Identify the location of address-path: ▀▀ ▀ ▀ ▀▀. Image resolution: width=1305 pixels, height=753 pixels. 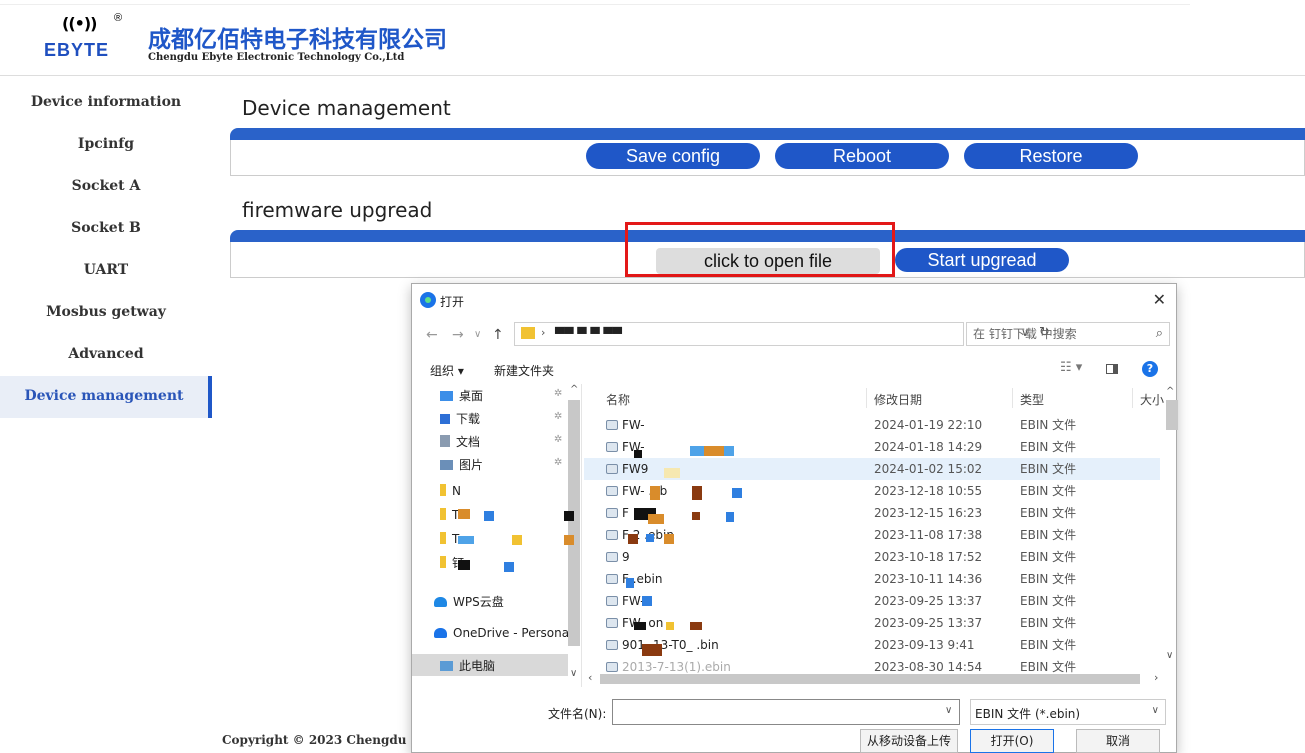
(588, 334).